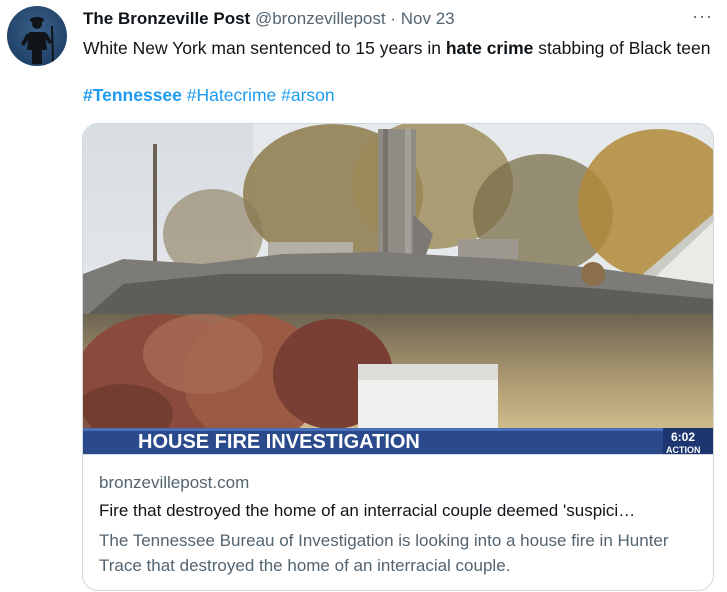  What do you see at coordinates (37, 41) in the screenshot?
I see `statue-silhouette-icon` at bounding box center [37, 41].